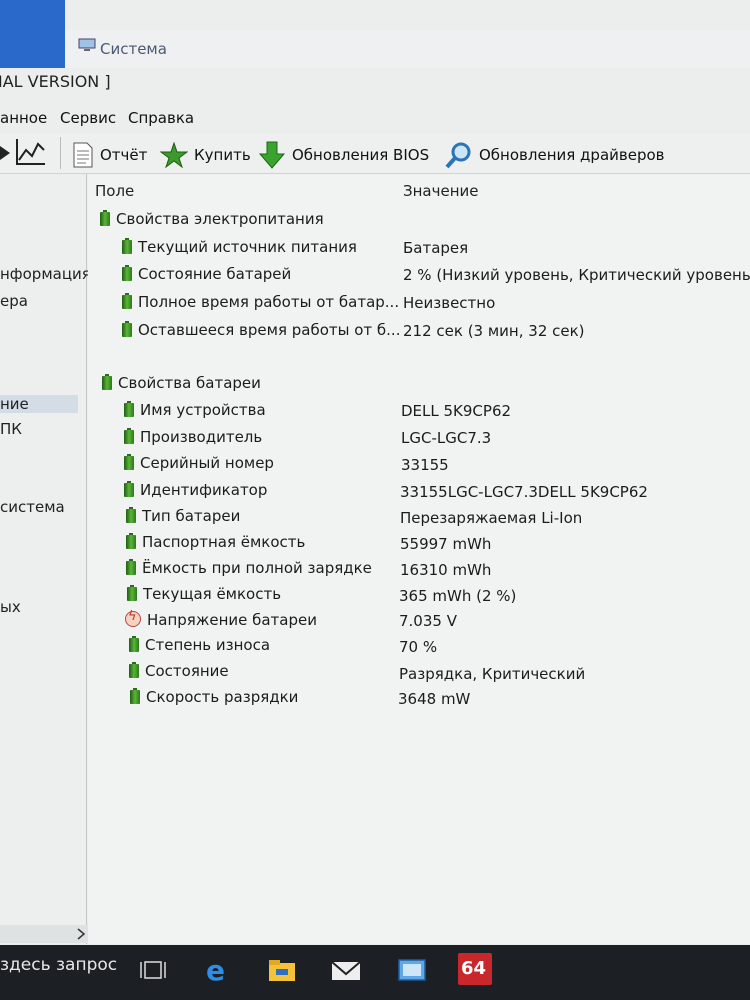 This screenshot has height=1000, width=750. I want to click on row-value: 70 %, so click(418, 647).